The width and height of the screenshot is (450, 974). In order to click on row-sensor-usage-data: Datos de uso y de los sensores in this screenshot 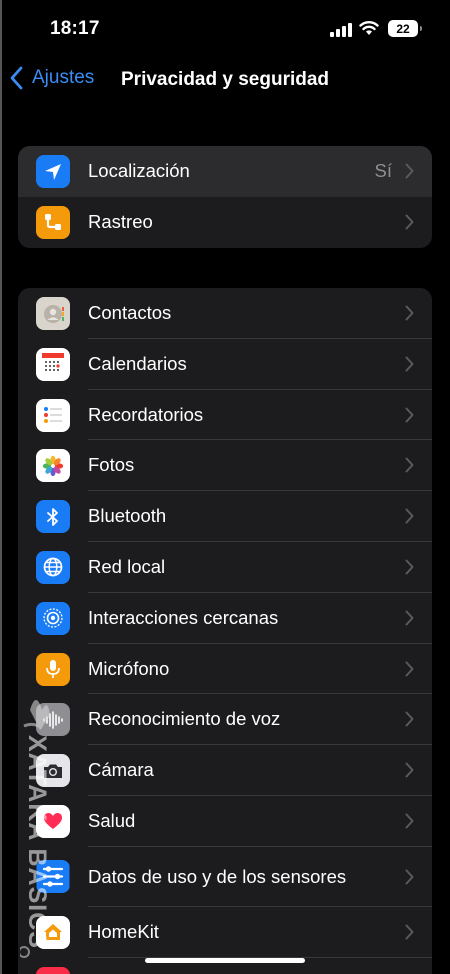, I will do `click(225, 877)`.